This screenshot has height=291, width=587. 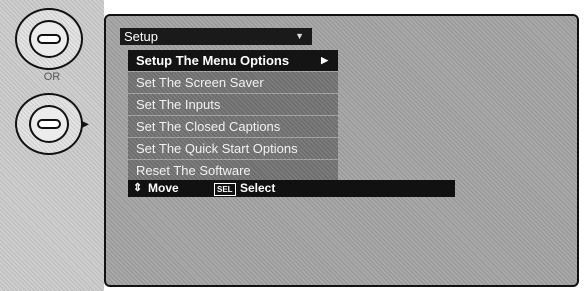 What do you see at coordinates (52, 77) in the screenshot?
I see `or-label: OR` at bounding box center [52, 77].